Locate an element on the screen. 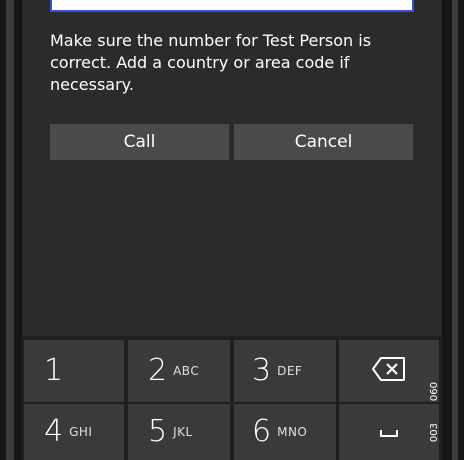 This screenshot has width=464, height=460. backspace-icon is located at coordinates (389, 371).